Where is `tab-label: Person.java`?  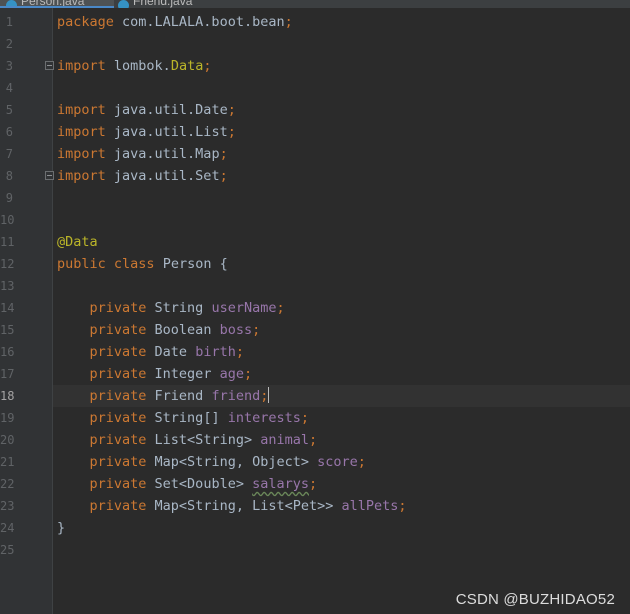 tab-label: Person.java is located at coordinates (53, 4).